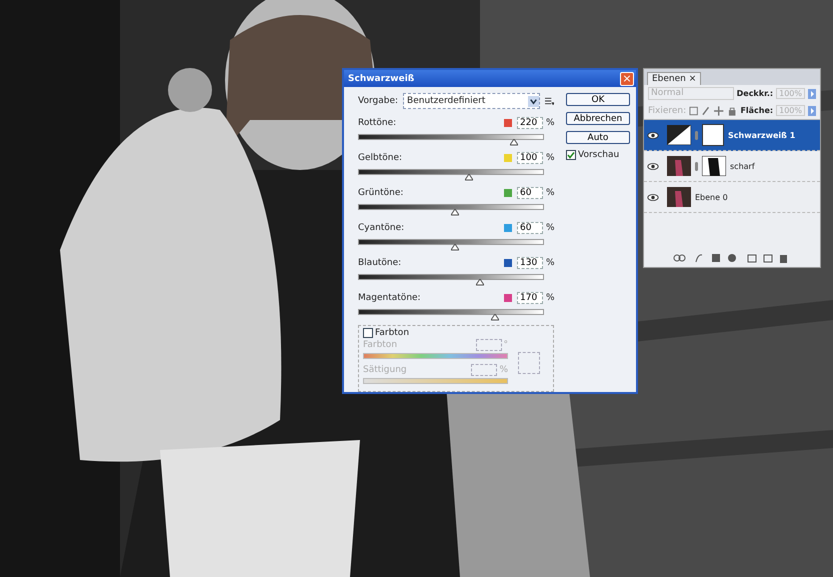  I want to click on layer-name: Ebene 0, so click(711, 197).